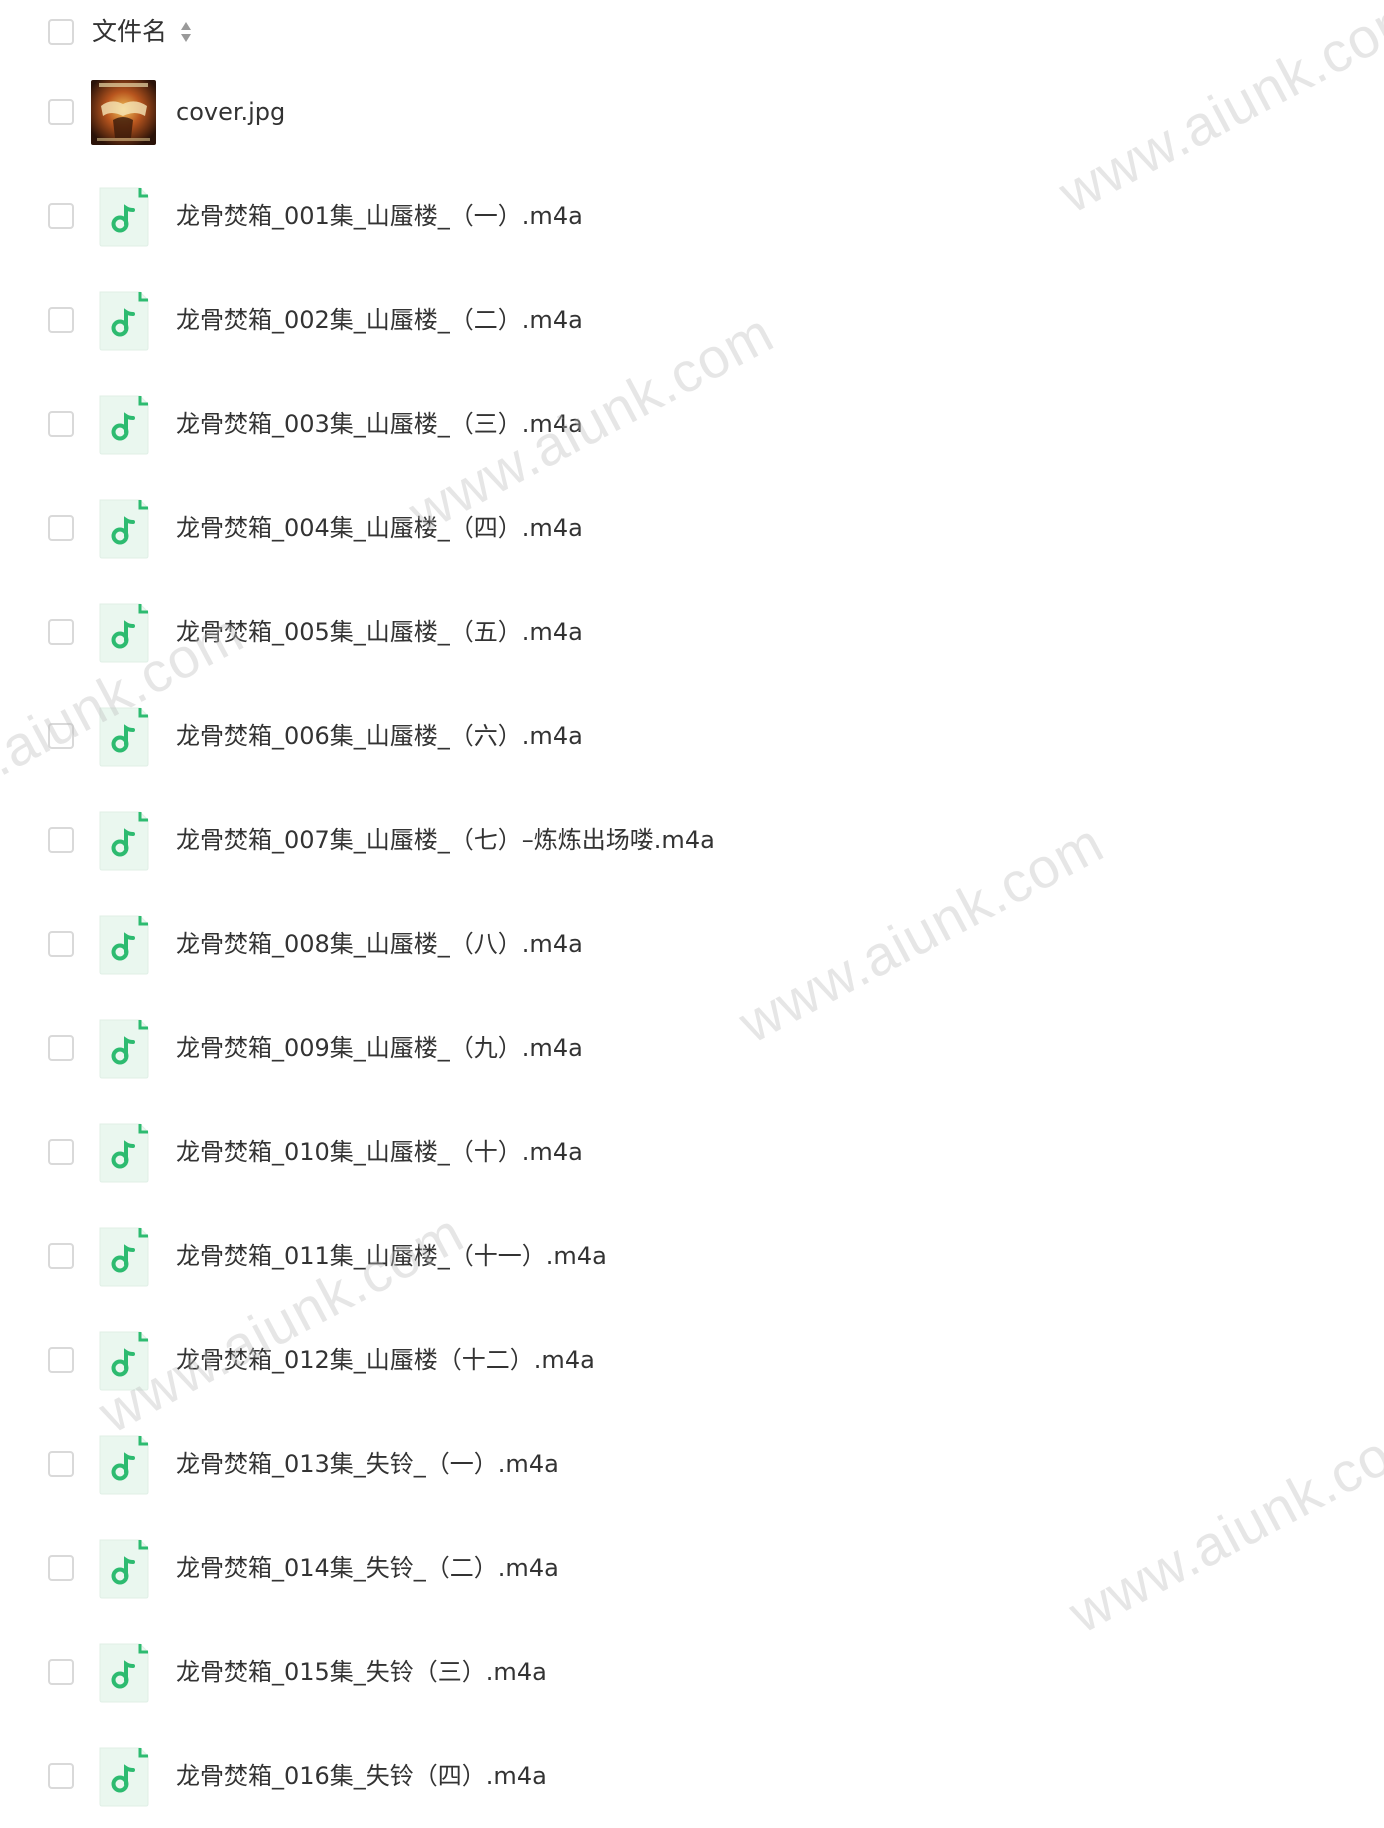 The width and height of the screenshot is (1384, 1828). Describe the element at coordinates (379, 216) in the screenshot. I see `file-name: 龙骨焚箱_001集_山蜃楼_（一）.m4a` at that location.